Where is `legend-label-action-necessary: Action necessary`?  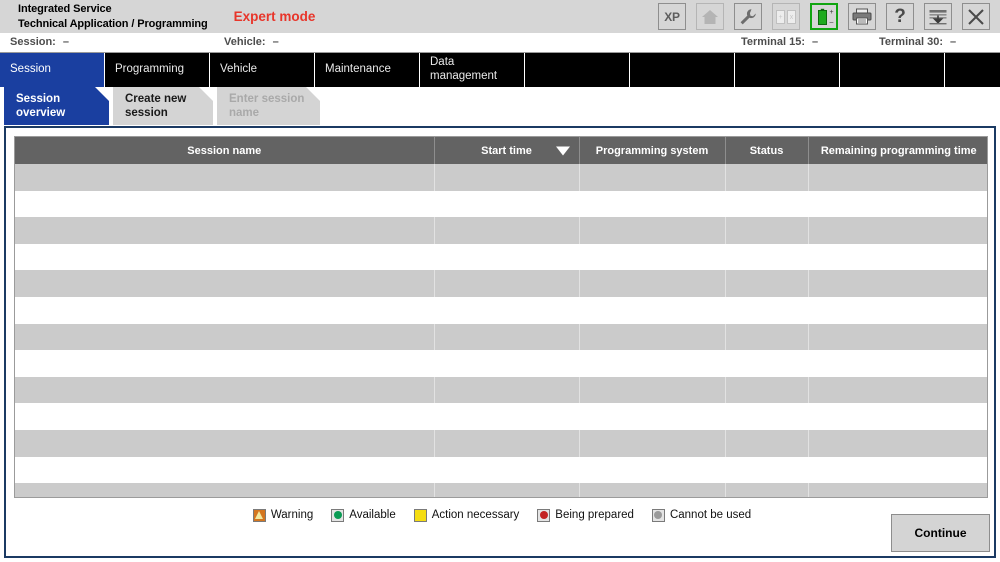 legend-label-action-necessary: Action necessary is located at coordinates (475, 515).